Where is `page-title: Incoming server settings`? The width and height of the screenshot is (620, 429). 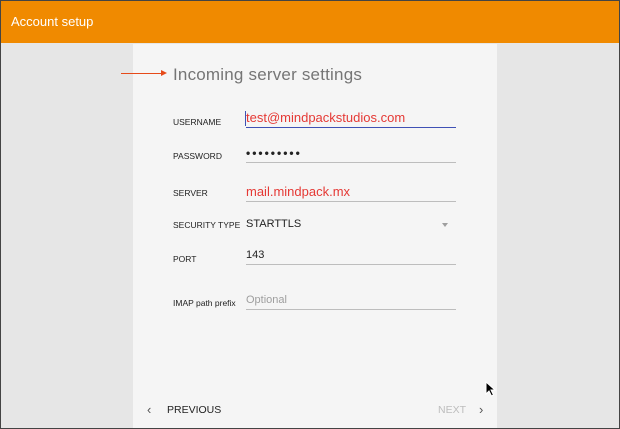
page-title: Incoming server settings is located at coordinates (268, 74).